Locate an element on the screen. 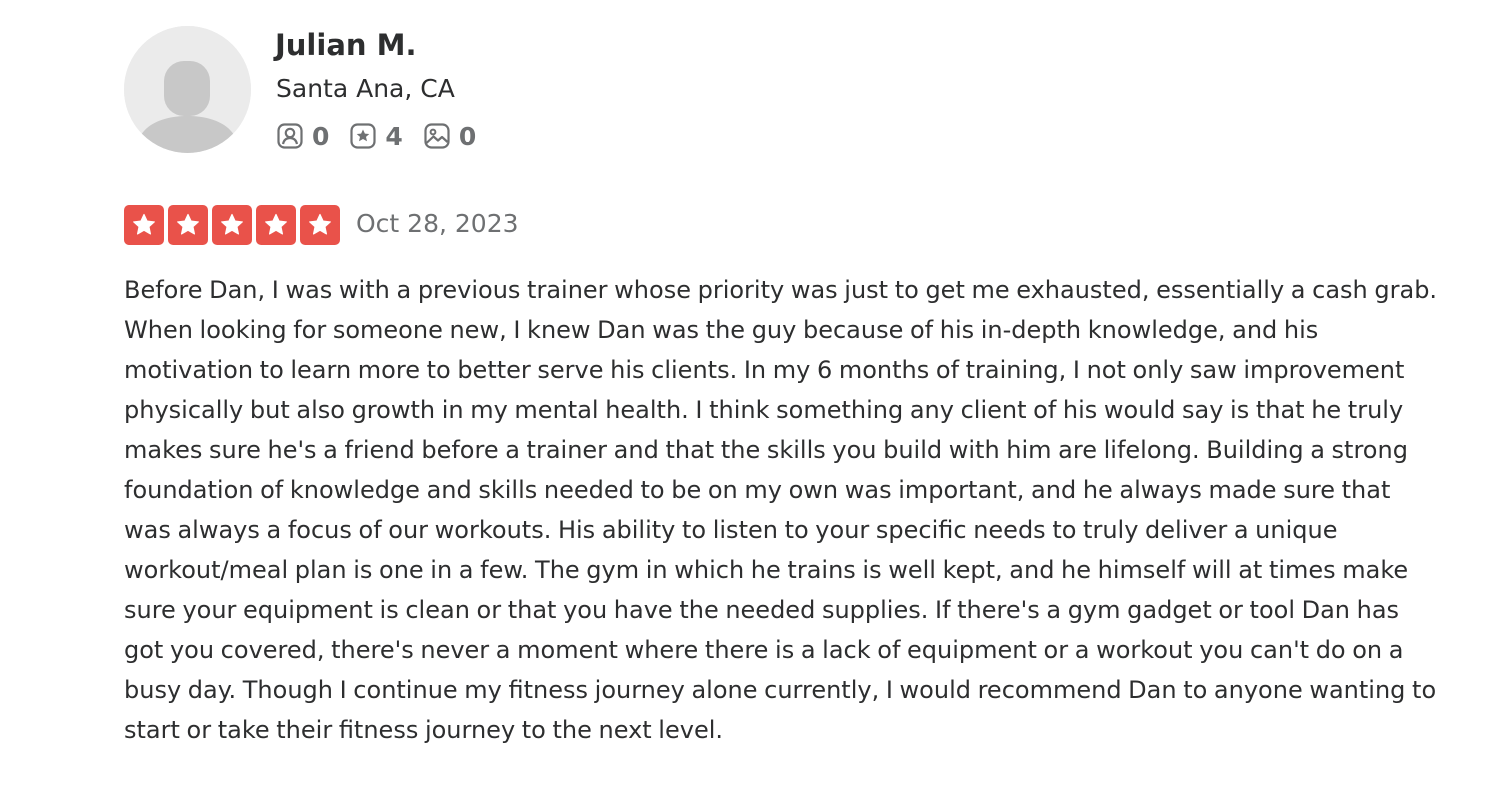 Image resolution: width=1488 pixels, height=808 pixels. friends-stat: 0 is located at coordinates (302, 136).